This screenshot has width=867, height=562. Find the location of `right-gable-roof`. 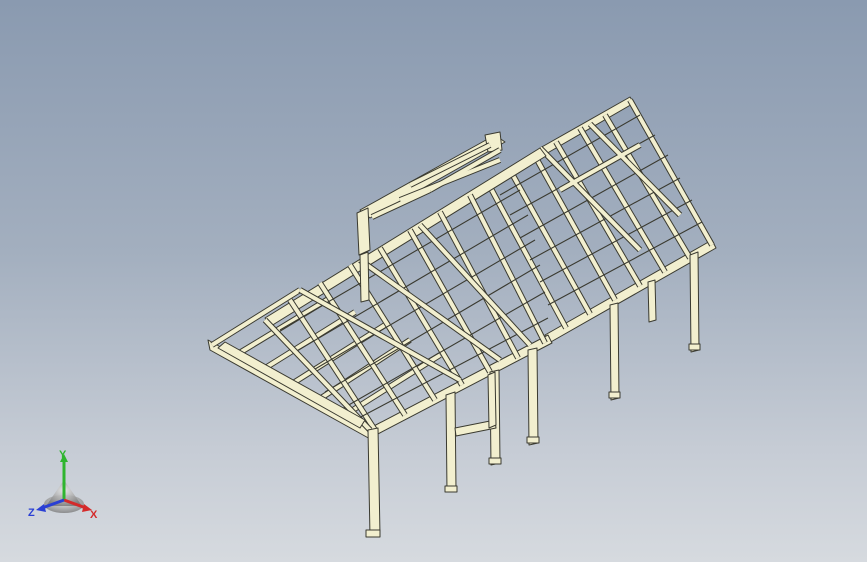

right-gable-roof is located at coordinates (601, 220).